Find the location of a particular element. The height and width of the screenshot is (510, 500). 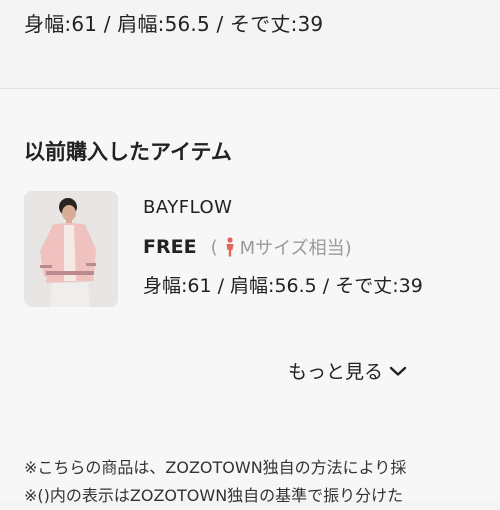

item-brand: BAYFLOW is located at coordinates (188, 207).